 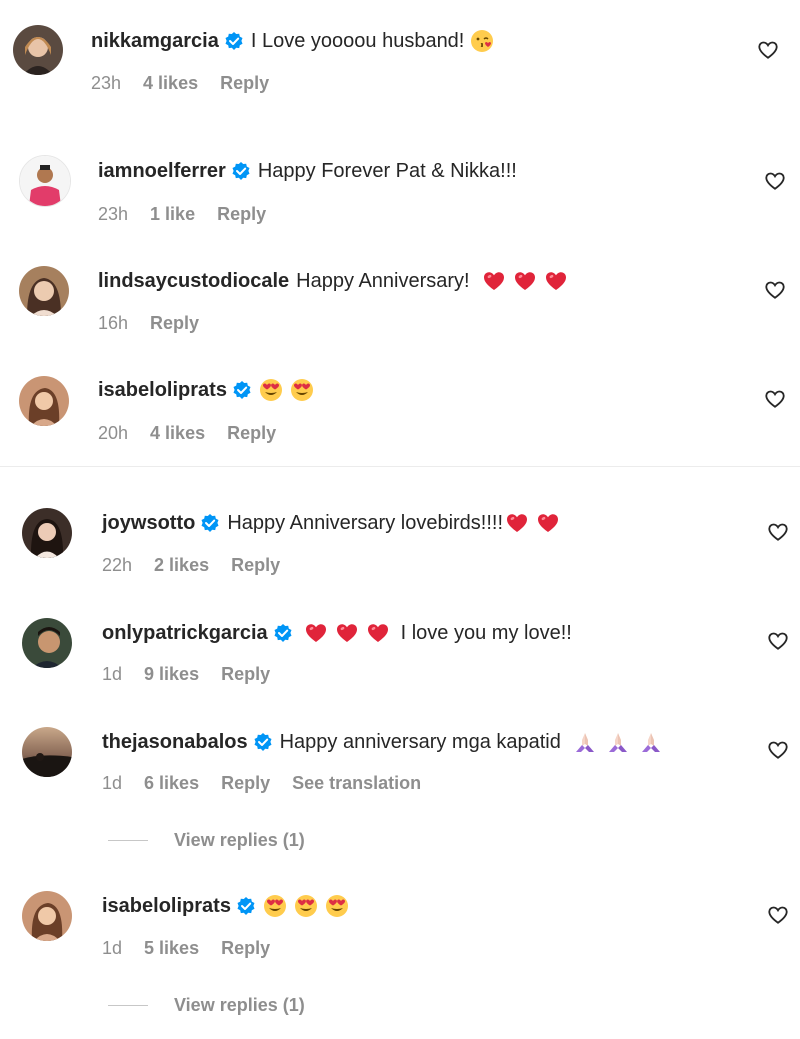 What do you see at coordinates (175, 742) in the screenshot?
I see `username: thejasonabalos` at bounding box center [175, 742].